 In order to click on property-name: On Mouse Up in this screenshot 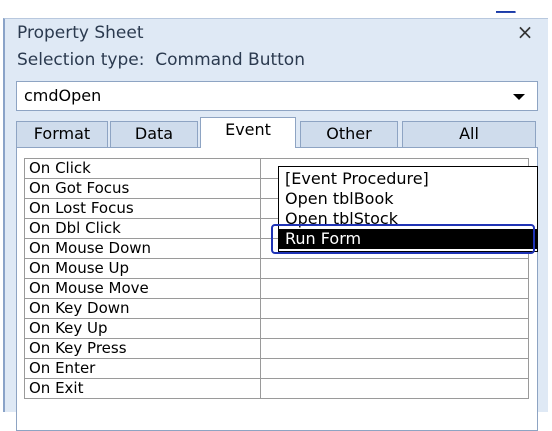, I will do `click(142, 268)`.